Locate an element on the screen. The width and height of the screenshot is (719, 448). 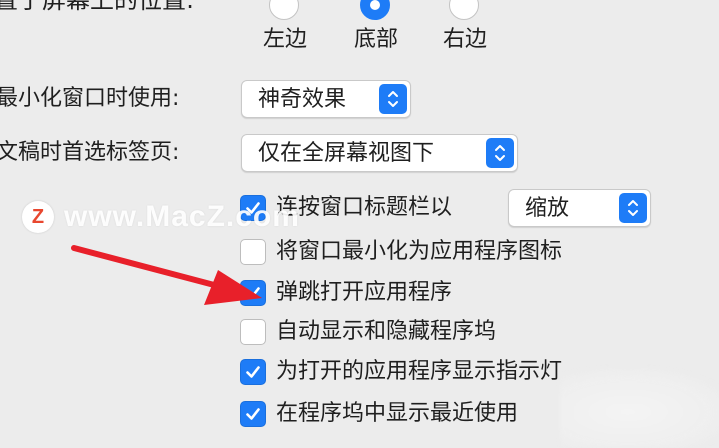
radio-option-left: 左边 is located at coordinates (285, 30).